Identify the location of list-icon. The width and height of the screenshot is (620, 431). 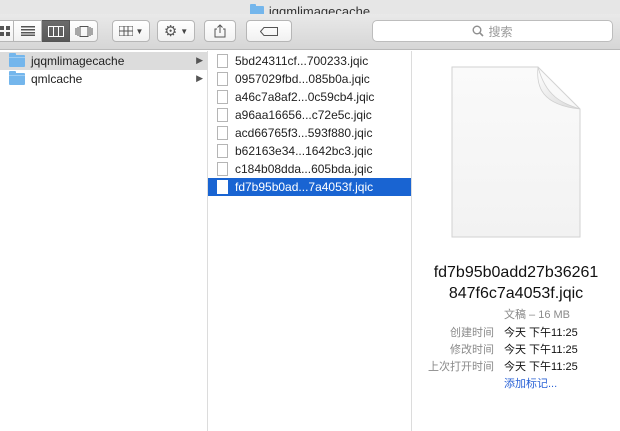
(27, 31).